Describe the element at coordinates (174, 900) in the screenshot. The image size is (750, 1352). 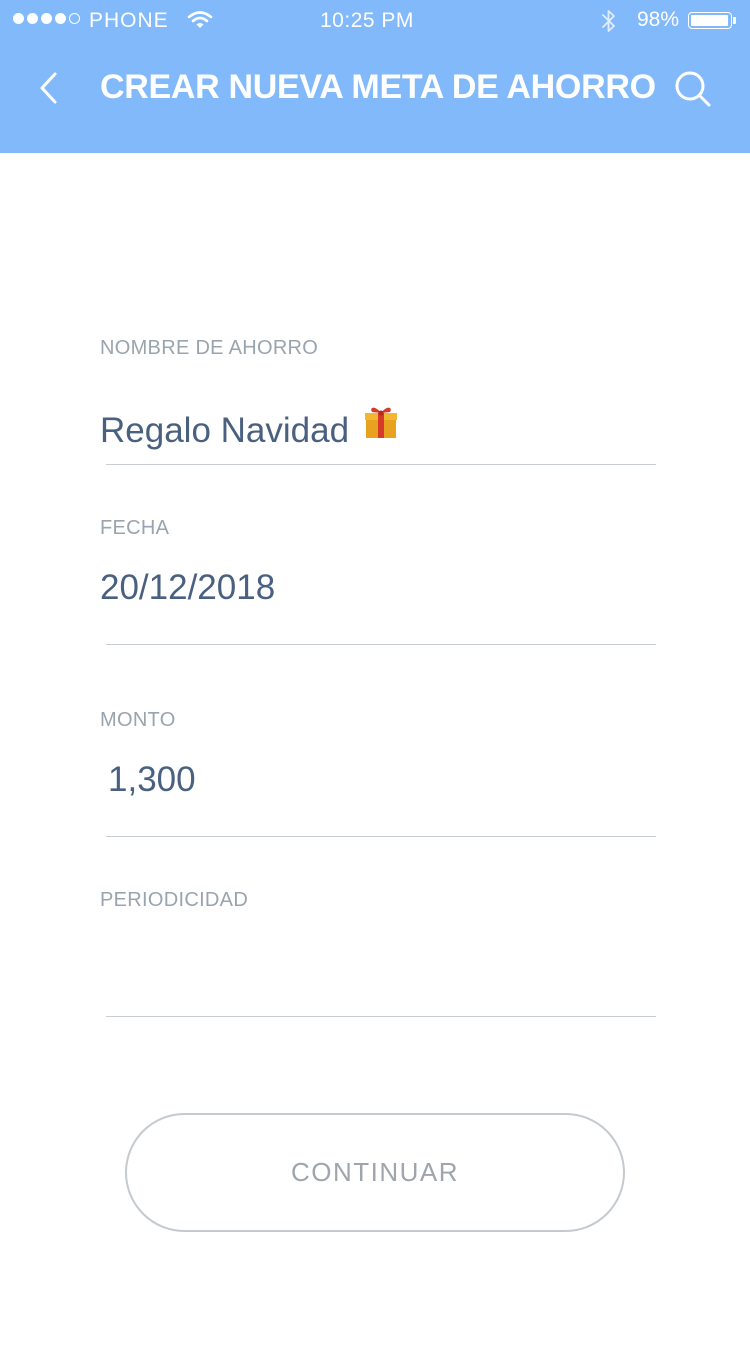
I see `periodicidad-label: PERIODICIDAD` at that location.